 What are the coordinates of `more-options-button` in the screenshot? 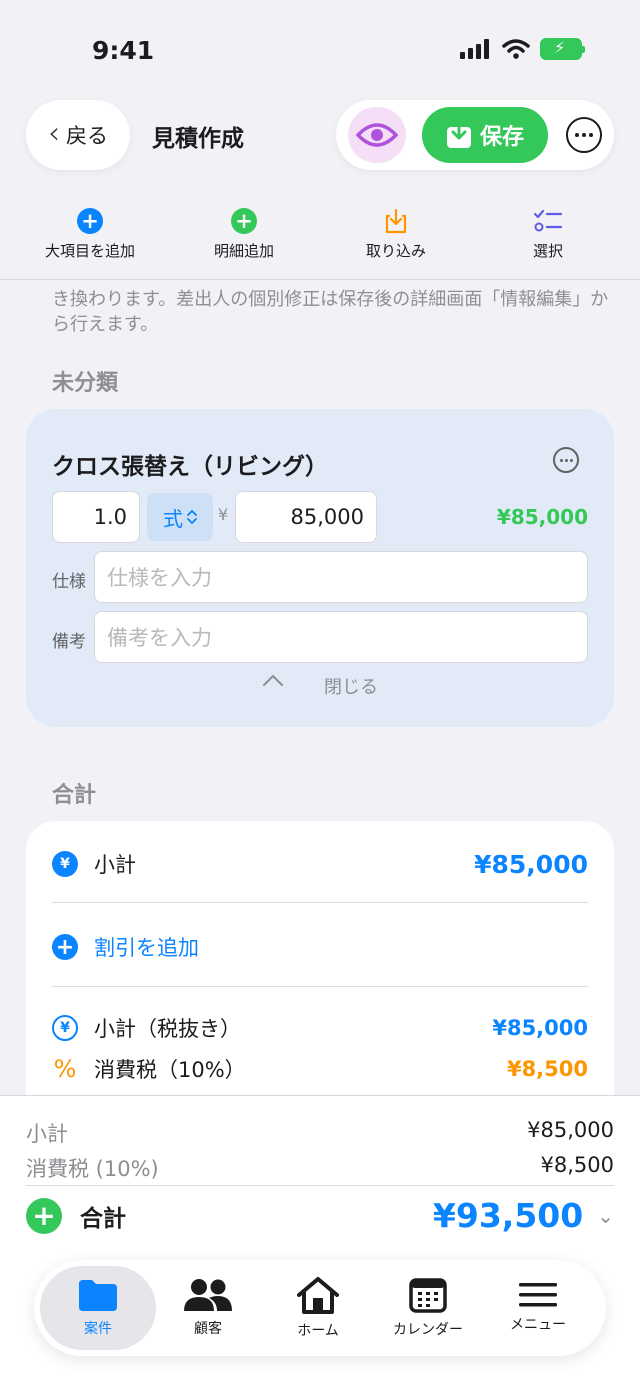 It's located at (584, 135).